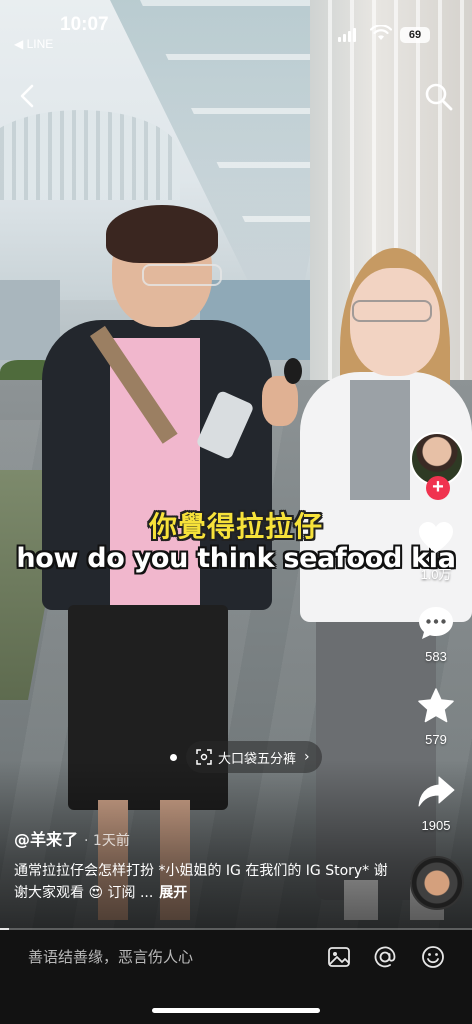 This screenshot has height=1024, width=472. Describe the element at coordinates (28, 96) in the screenshot. I see `chevron-left-icon` at that location.